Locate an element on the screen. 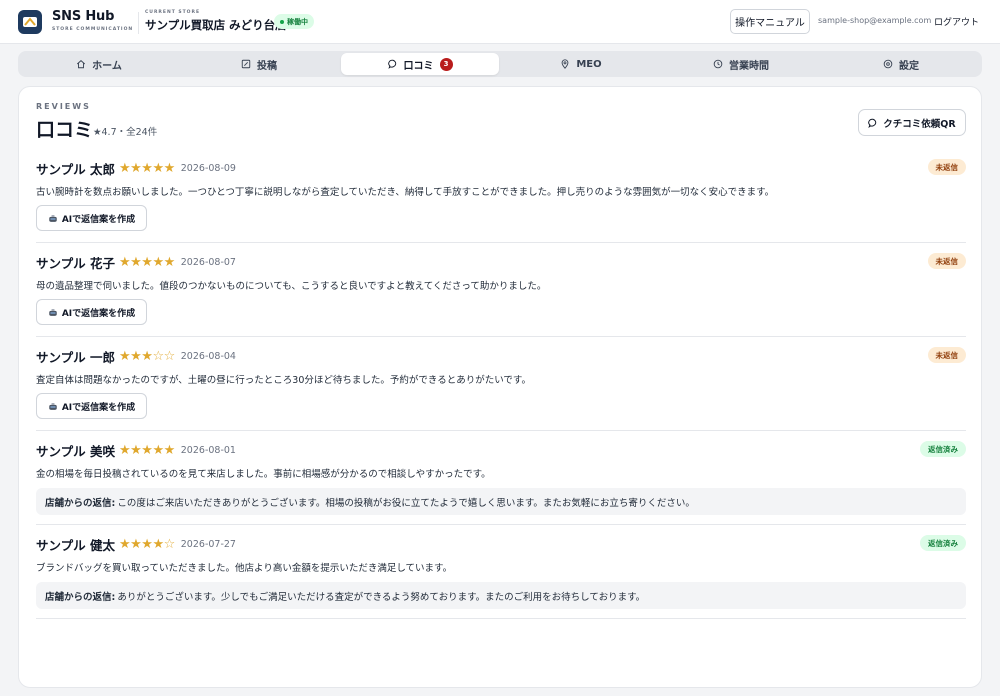 The width and height of the screenshot is (1000, 696). reviewer-name: サンプル 美咲 is located at coordinates (75, 451).